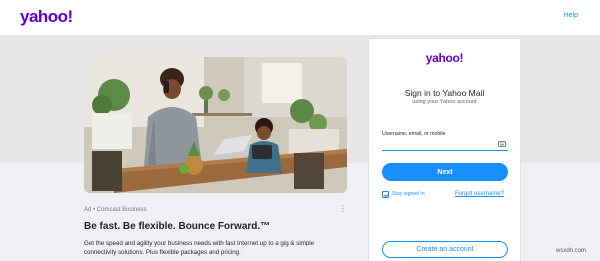 The height and width of the screenshot is (261, 600). Describe the element at coordinates (115, 210) in the screenshot. I see `ad-sponsor-label: Ad • Comcast Business` at that location.